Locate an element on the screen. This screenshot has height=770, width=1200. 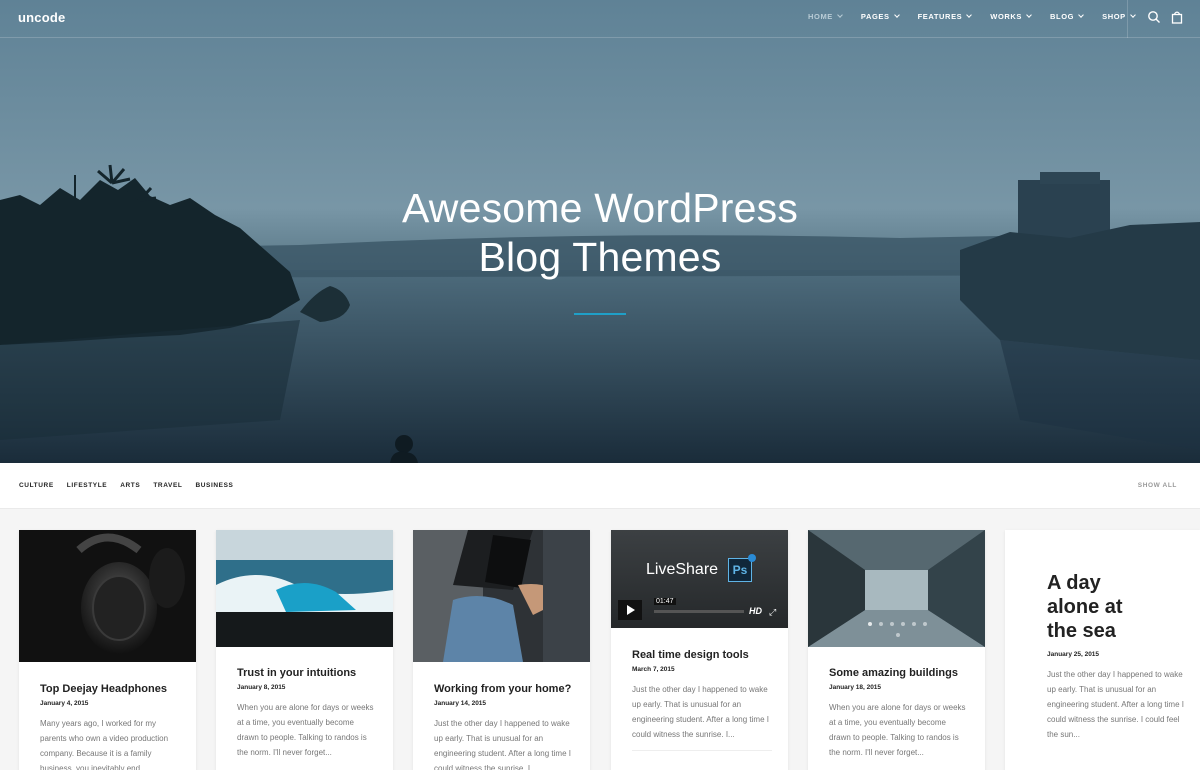
filter-travel: TRAVEL is located at coordinates (167, 485).